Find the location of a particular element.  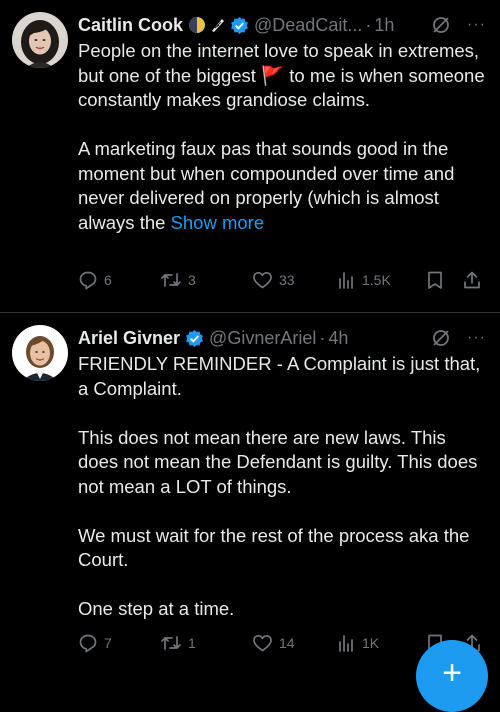

tweet-paragraph: One step at a time. is located at coordinates (156, 608).